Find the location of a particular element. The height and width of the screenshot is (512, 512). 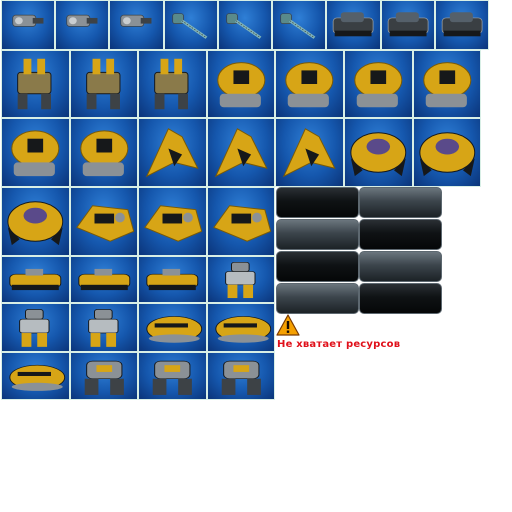

warning-message: Не хватает ресурсов is located at coordinates (339, 344).